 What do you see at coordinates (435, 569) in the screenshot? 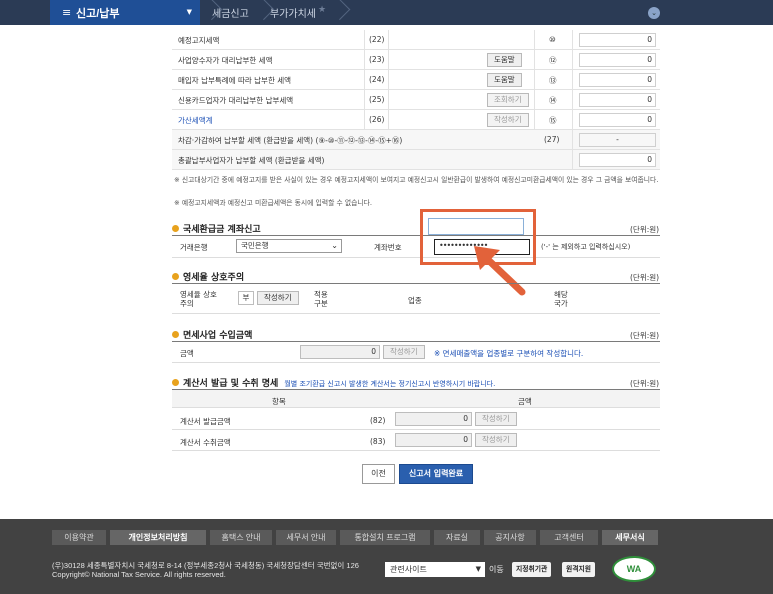
I see `related-sites-select: 관련사이트 ▼` at bounding box center [435, 569].